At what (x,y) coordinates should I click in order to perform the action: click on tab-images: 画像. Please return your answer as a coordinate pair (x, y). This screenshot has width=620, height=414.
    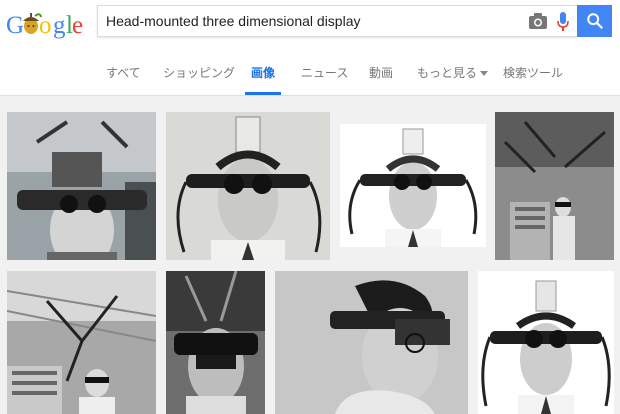
    Looking at the image, I should click on (263, 72).